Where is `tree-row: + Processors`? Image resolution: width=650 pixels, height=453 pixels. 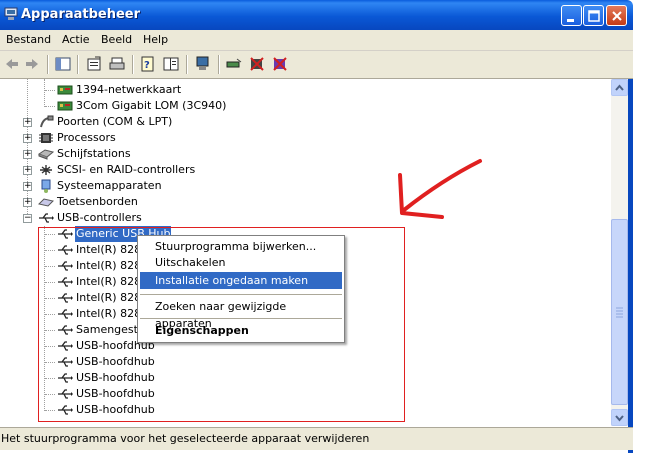
tree-row: + Processors is located at coordinates (200, 138).